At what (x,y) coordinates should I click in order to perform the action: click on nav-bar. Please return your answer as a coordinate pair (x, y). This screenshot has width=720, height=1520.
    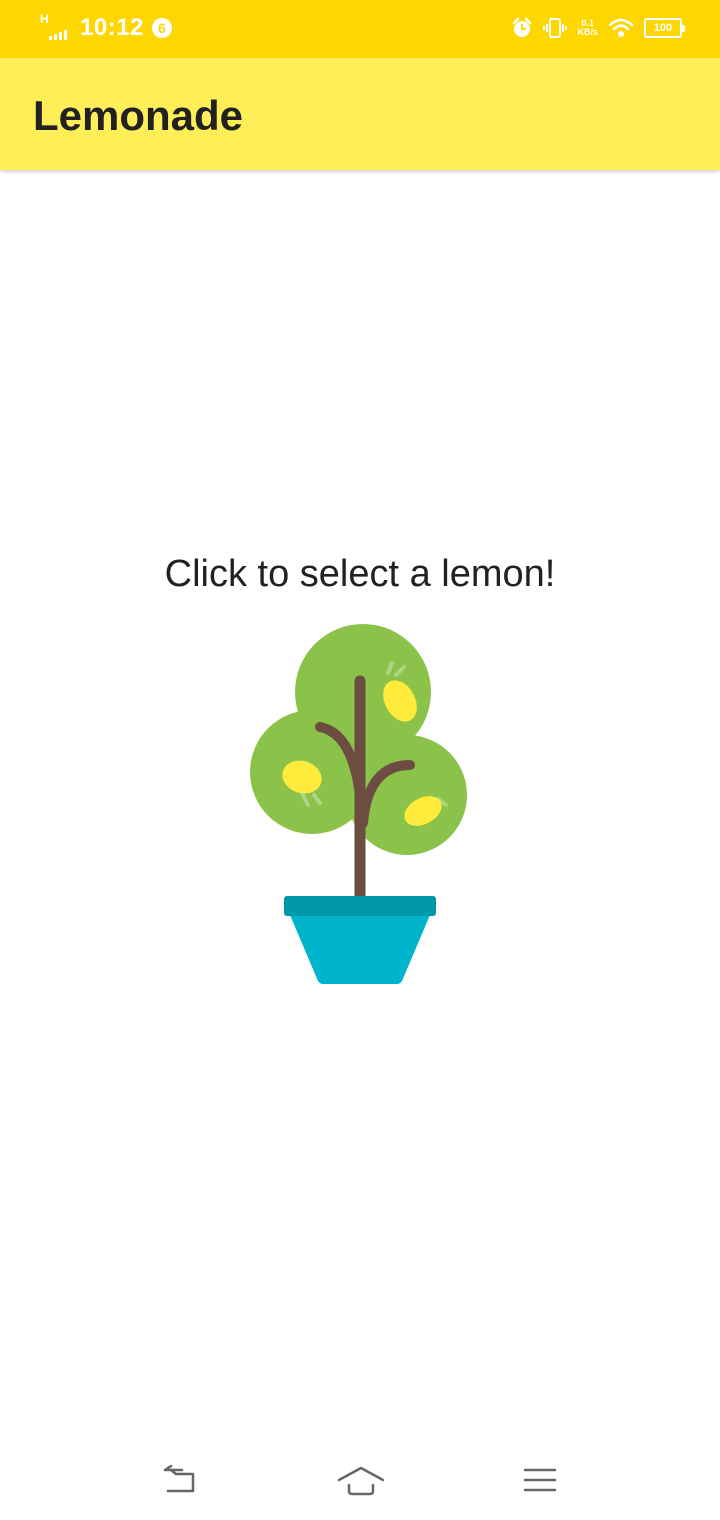
    Looking at the image, I should click on (360, 1480).